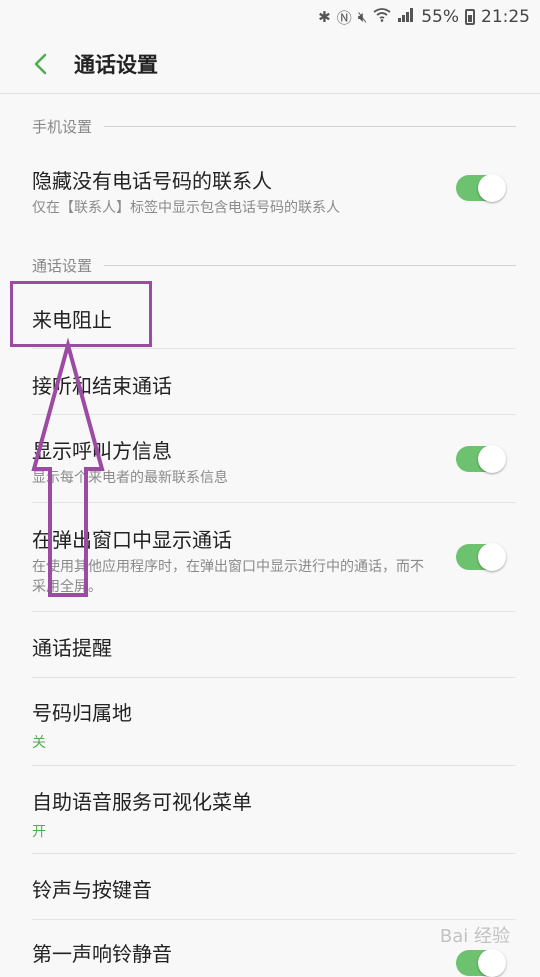 This screenshot has height=977, width=540. What do you see at coordinates (270, 888) in the screenshot?
I see `setting-ringtone: 铃声与按键音` at bounding box center [270, 888].